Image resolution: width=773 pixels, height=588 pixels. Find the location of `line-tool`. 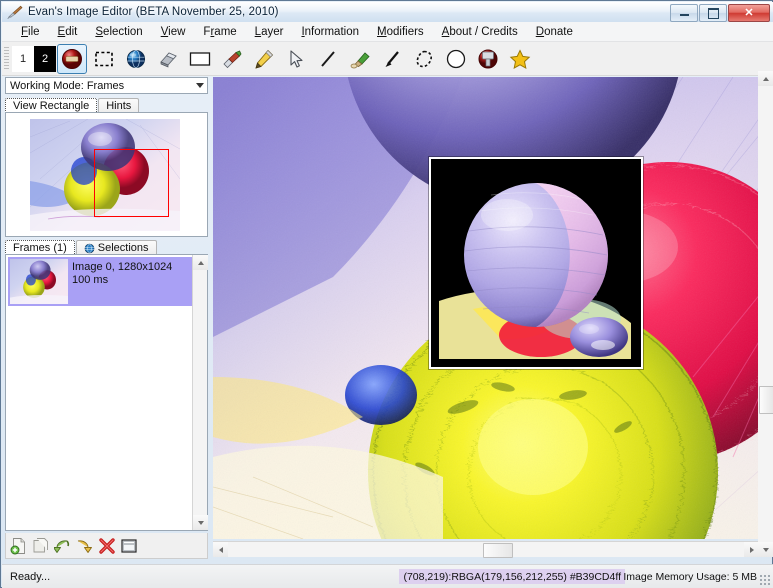

line-tool is located at coordinates (328, 59).